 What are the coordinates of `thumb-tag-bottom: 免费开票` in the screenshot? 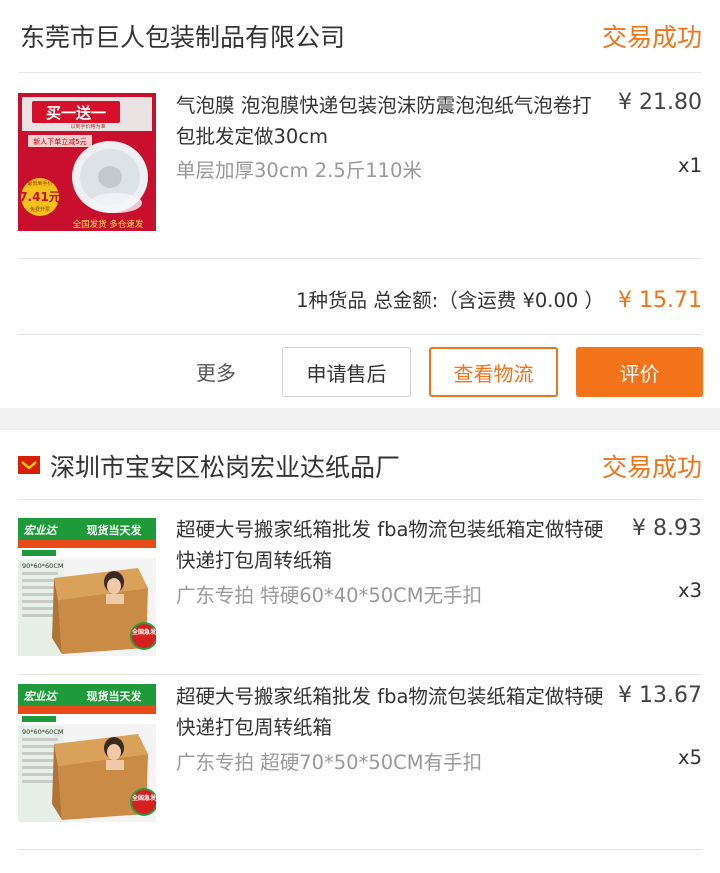 It's located at (40, 209).